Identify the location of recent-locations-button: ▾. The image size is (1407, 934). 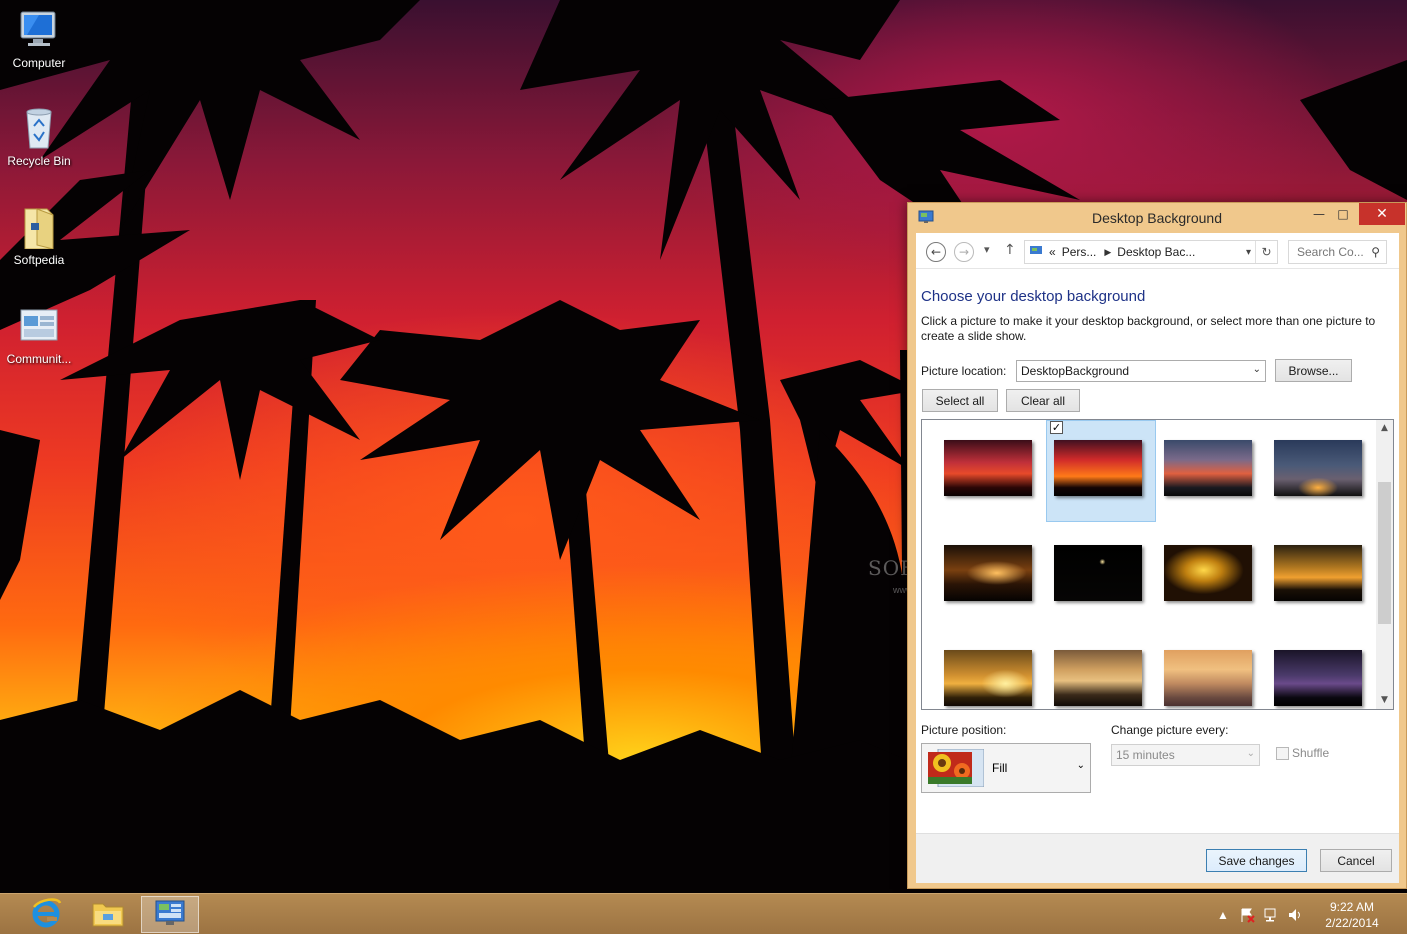
(987, 249).